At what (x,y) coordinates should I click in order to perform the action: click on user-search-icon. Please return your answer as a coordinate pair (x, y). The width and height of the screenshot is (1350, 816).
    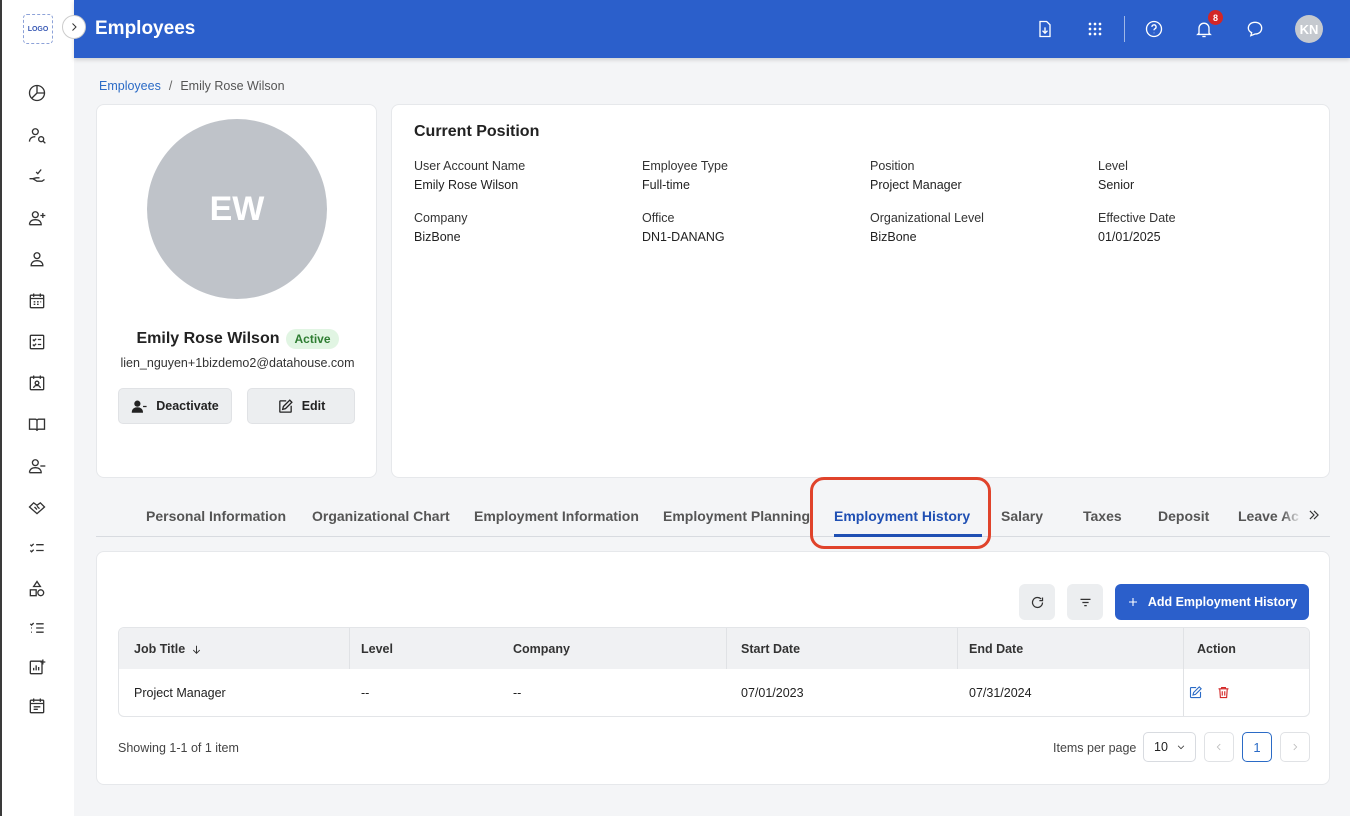
    Looking at the image, I should click on (37, 135).